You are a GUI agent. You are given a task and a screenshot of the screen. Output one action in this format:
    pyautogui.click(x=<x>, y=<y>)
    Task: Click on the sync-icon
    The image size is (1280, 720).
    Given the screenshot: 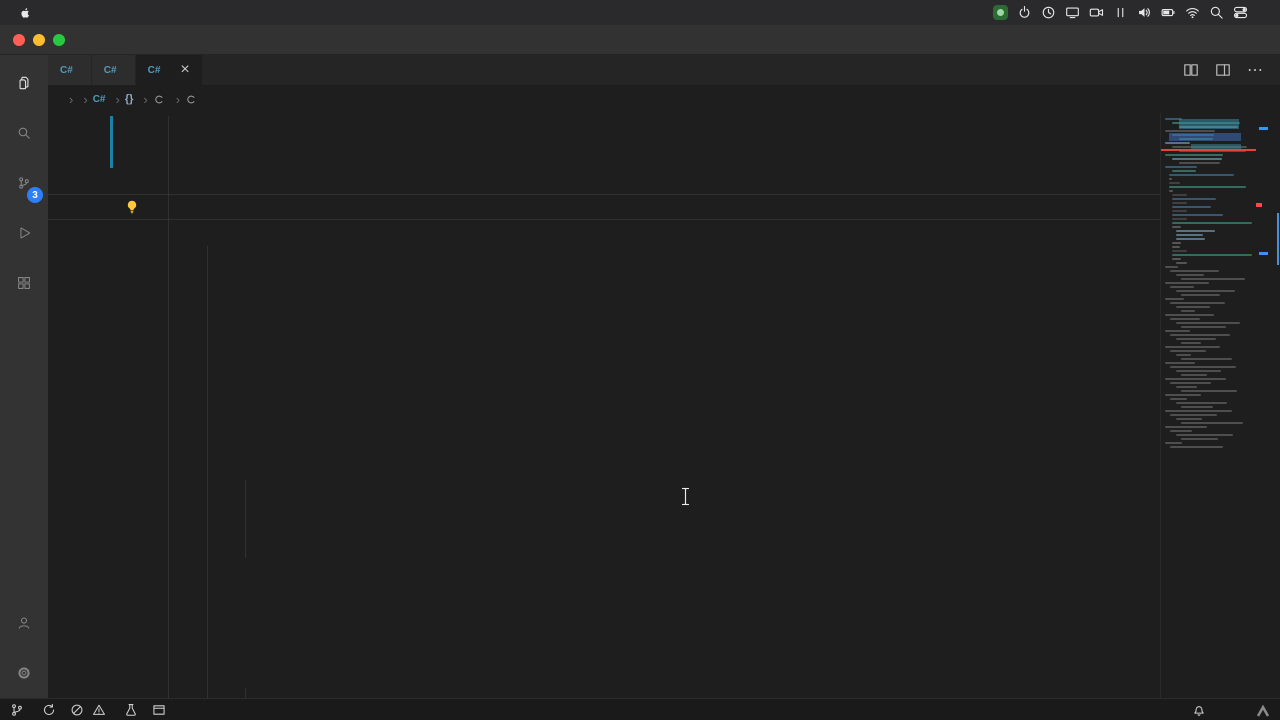 What is the action you would take?
    pyautogui.click(x=49, y=710)
    